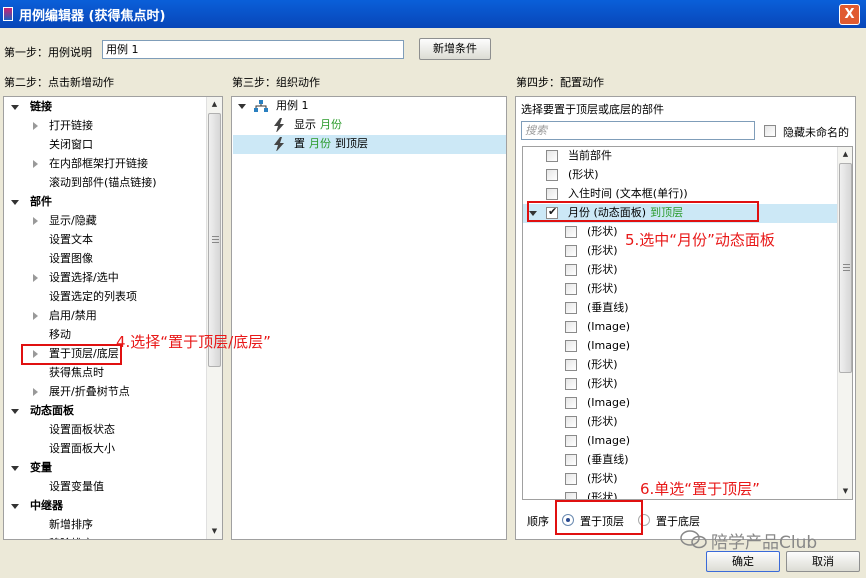 Image resolution: width=866 pixels, height=578 pixels. Describe the element at coordinates (292, 106) in the screenshot. I see `case-label: 用例 1` at that location.